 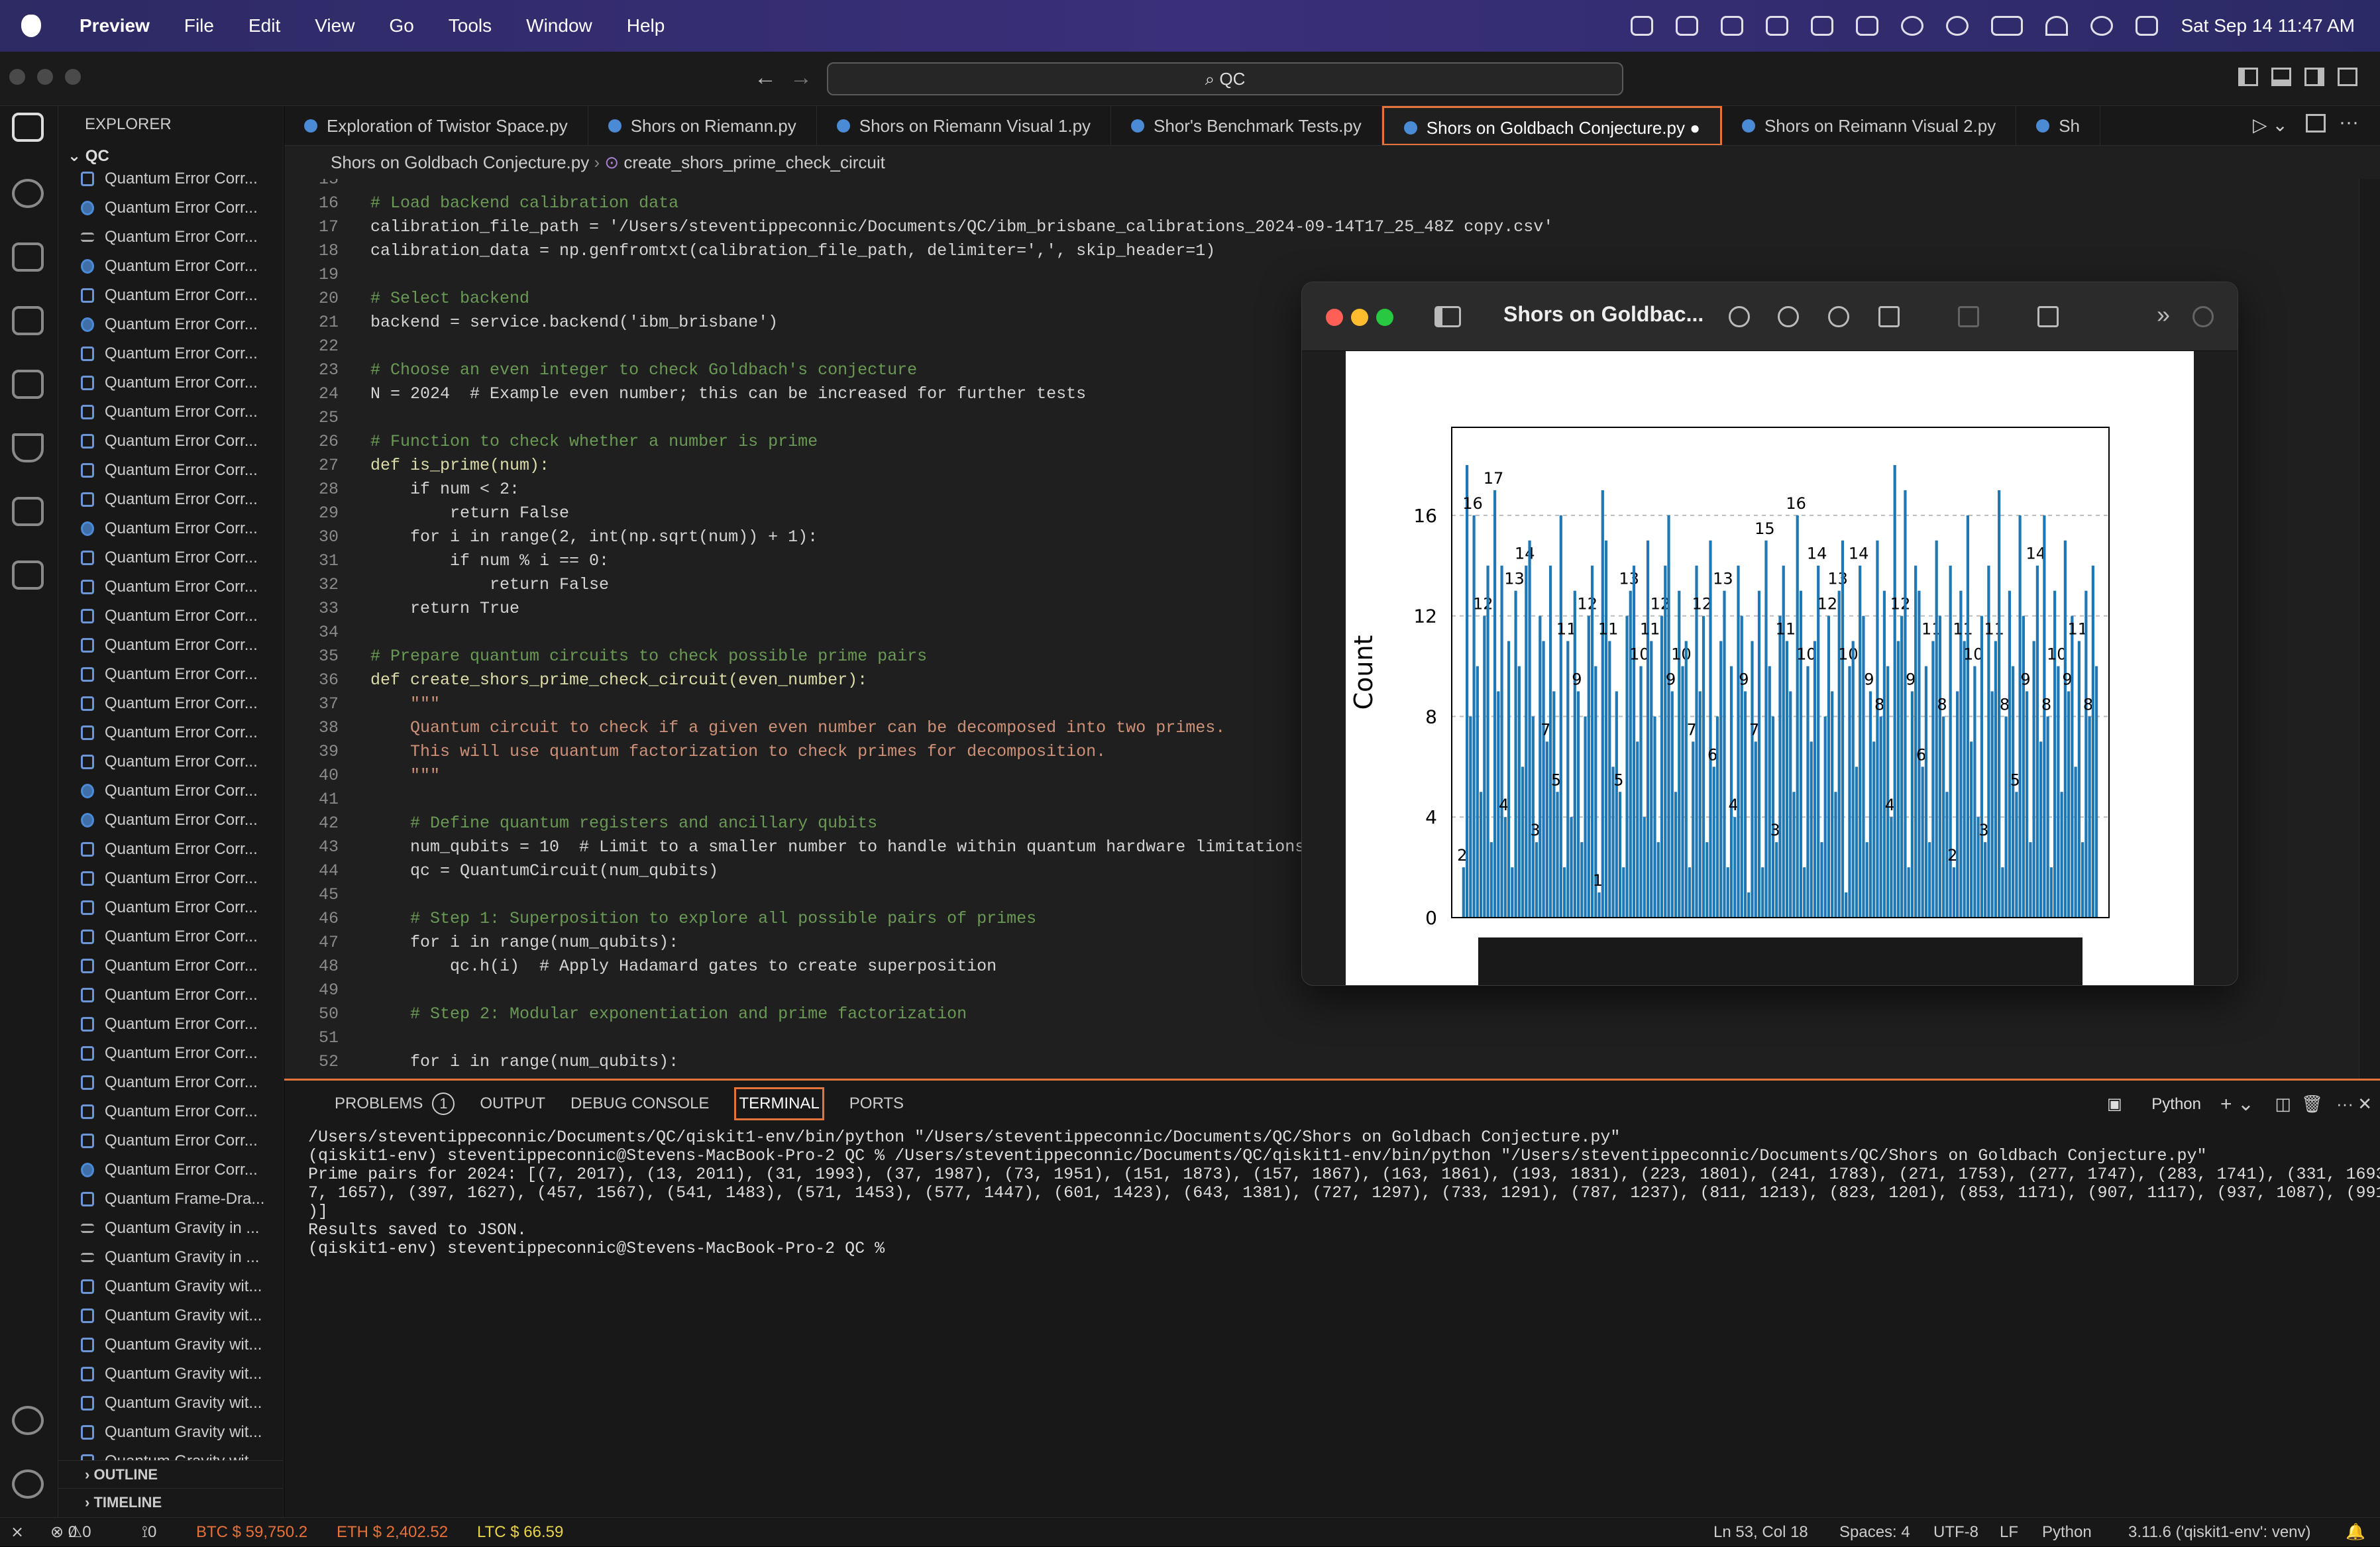 What do you see at coordinates (2312, 1104) in the screenshot?
I see `kill-terminal-icon: 🗑` at bounding box center [2312, 1104].